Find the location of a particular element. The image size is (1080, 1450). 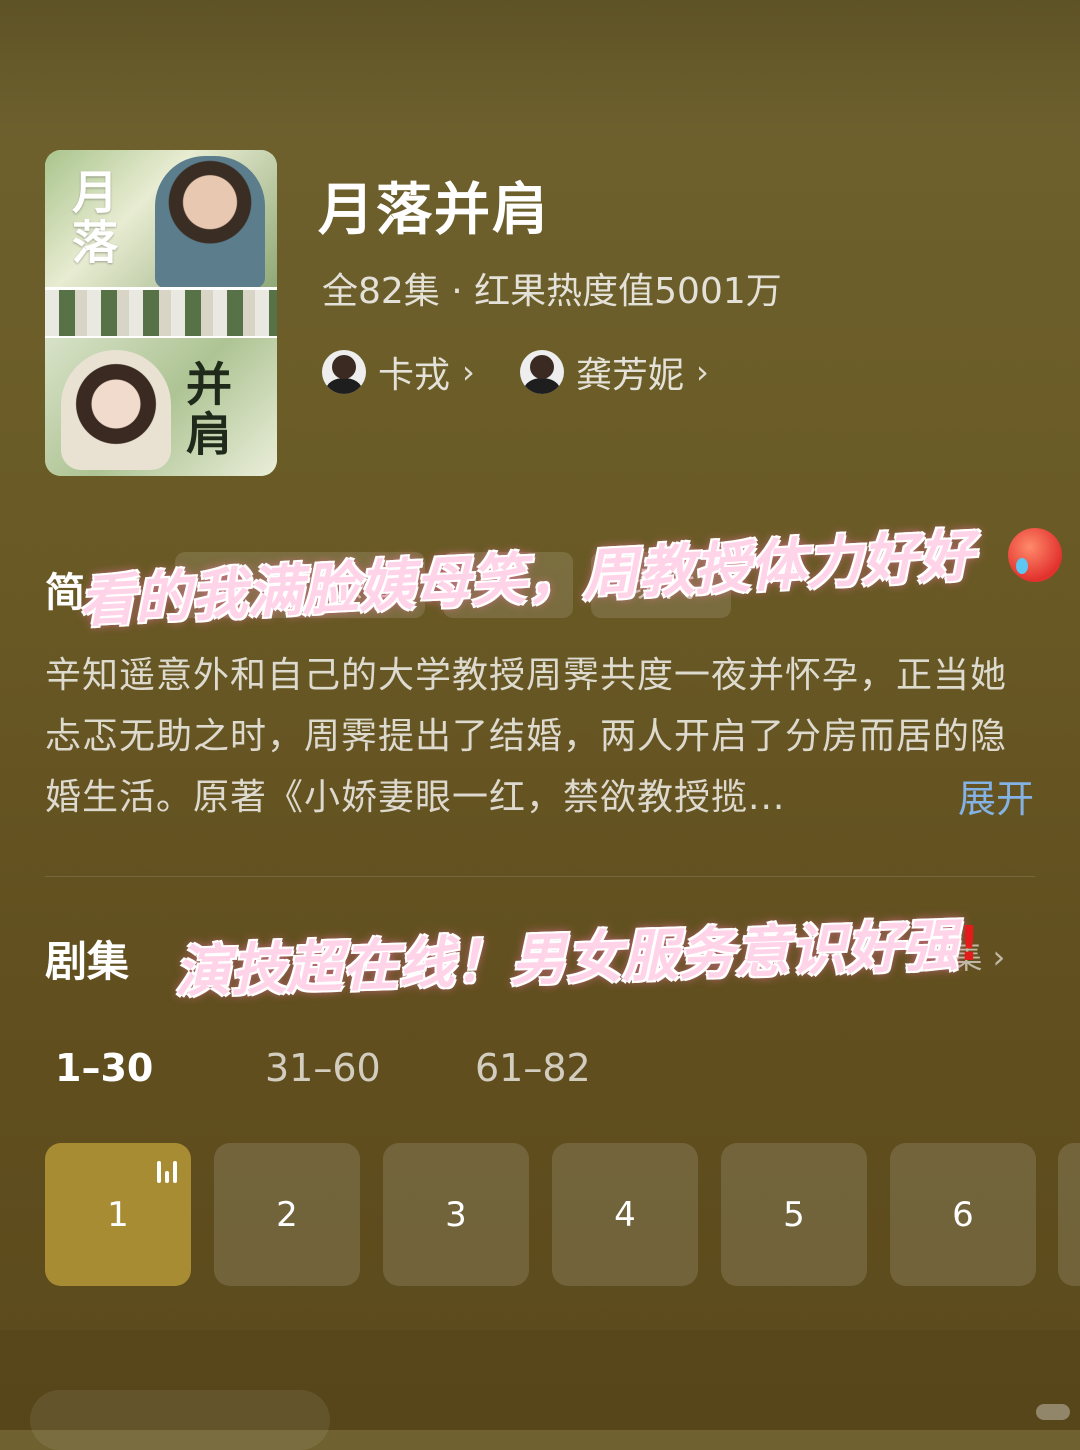

show-poster: 月落 并肩 is located at coordinates (161, 313).